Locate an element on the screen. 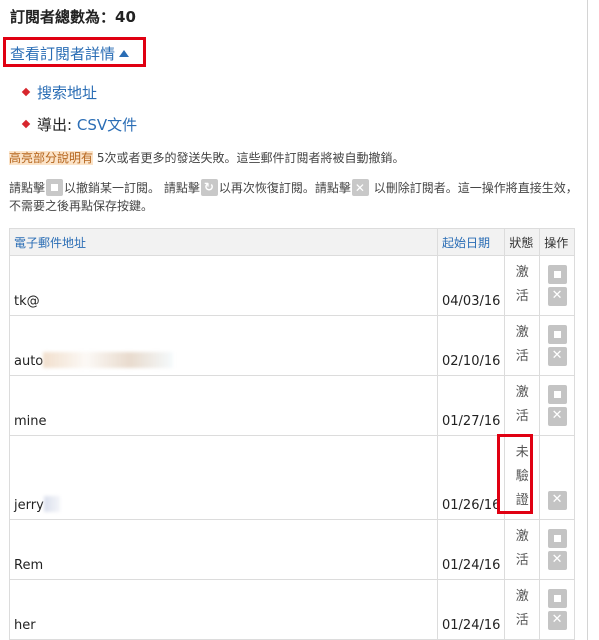  status-text: 未驗證 is located at coordinates (522, 476).